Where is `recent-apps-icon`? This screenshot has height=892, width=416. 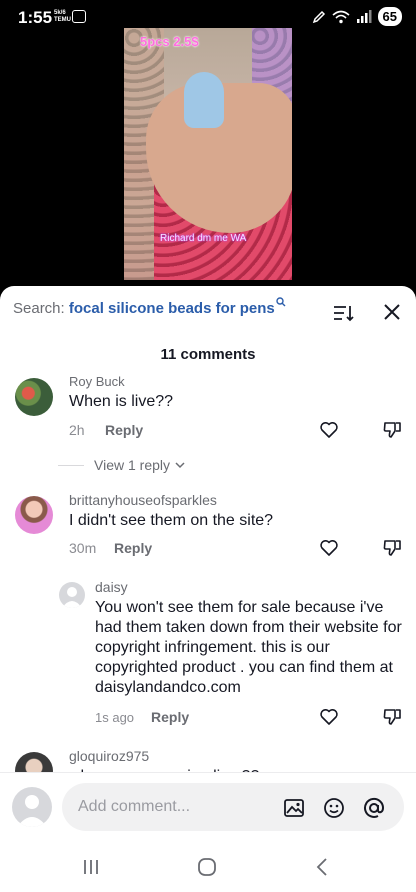
recent-apps-icon is located at coordinates (91, 867).